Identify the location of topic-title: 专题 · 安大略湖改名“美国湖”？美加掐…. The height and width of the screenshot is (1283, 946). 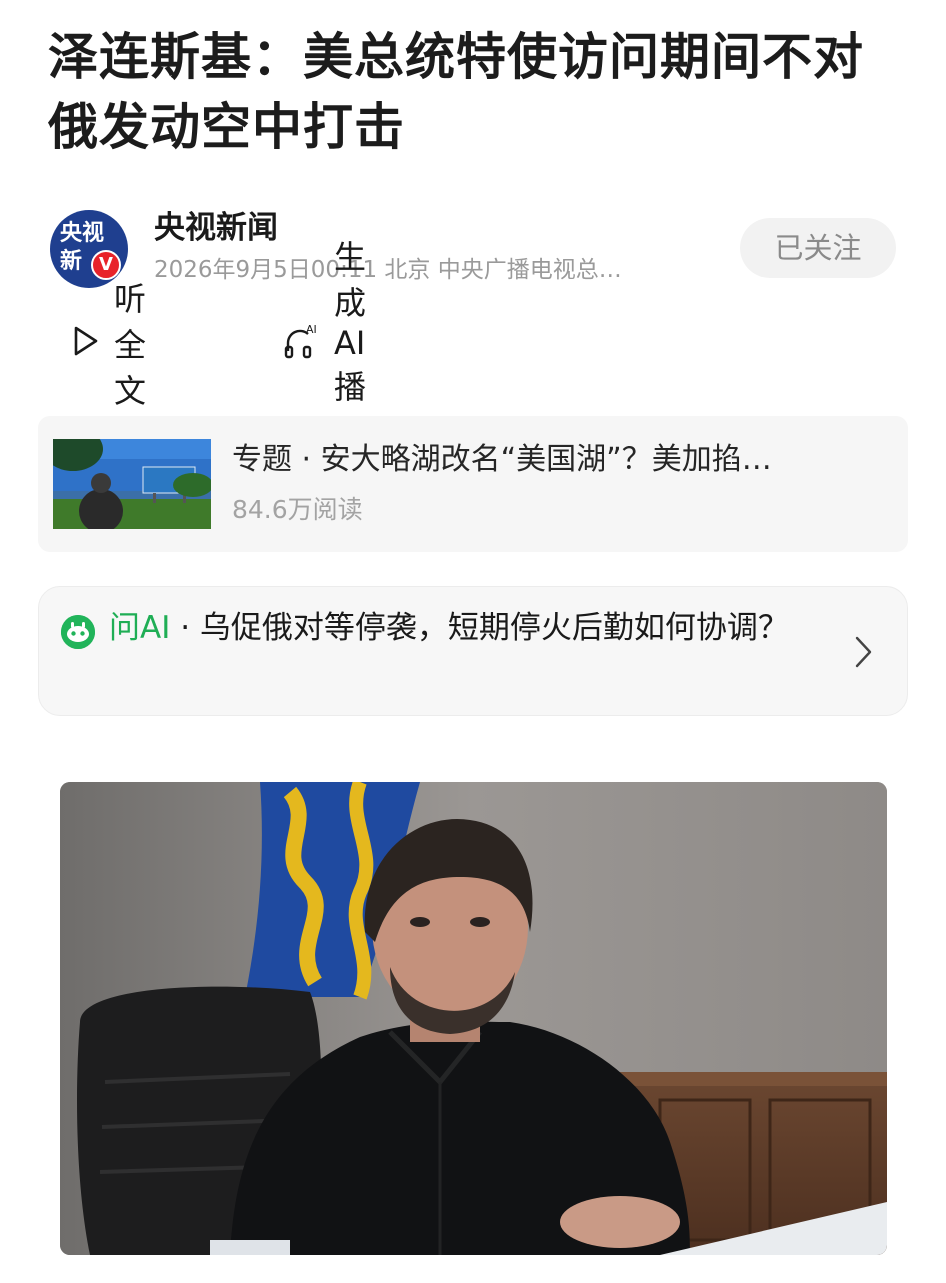
(502, 459).